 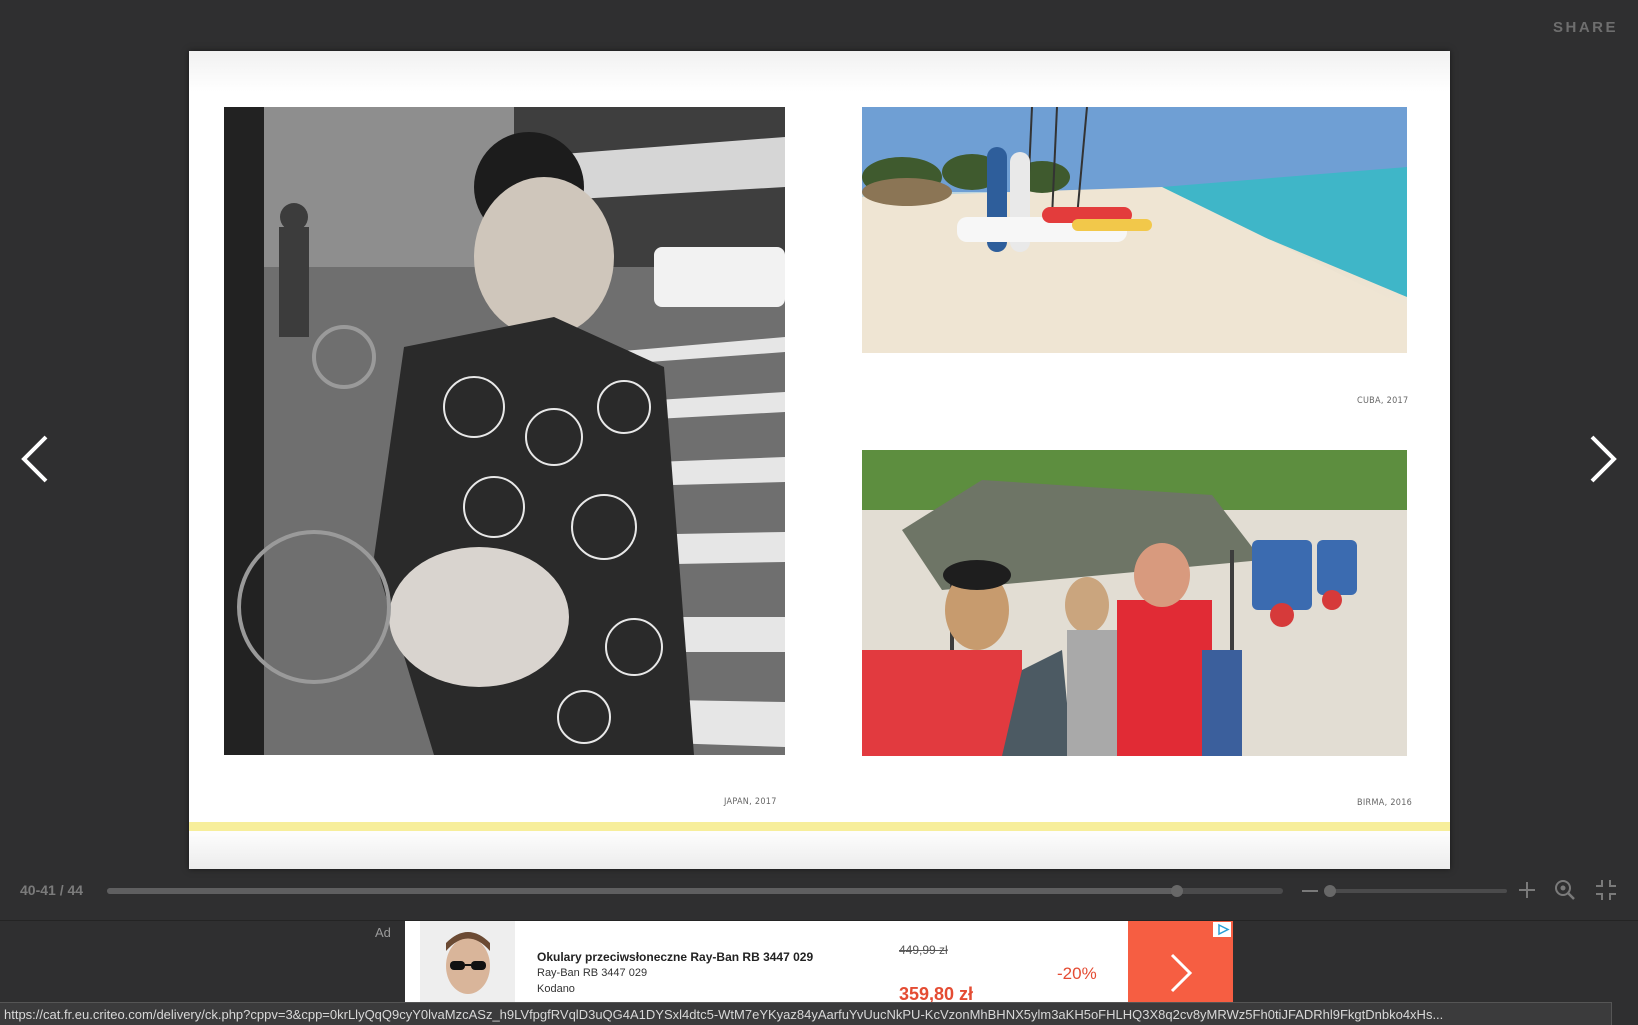 I want to click on photo-burma, so click(x=1134, y=603).